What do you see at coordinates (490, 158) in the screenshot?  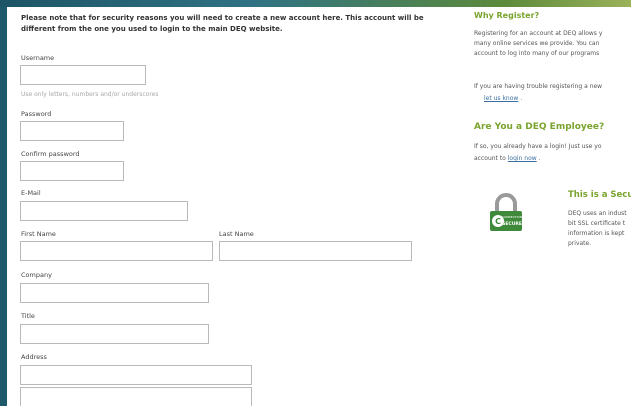 I see `employee-prefix: account to` at bounding box center [490, 158].